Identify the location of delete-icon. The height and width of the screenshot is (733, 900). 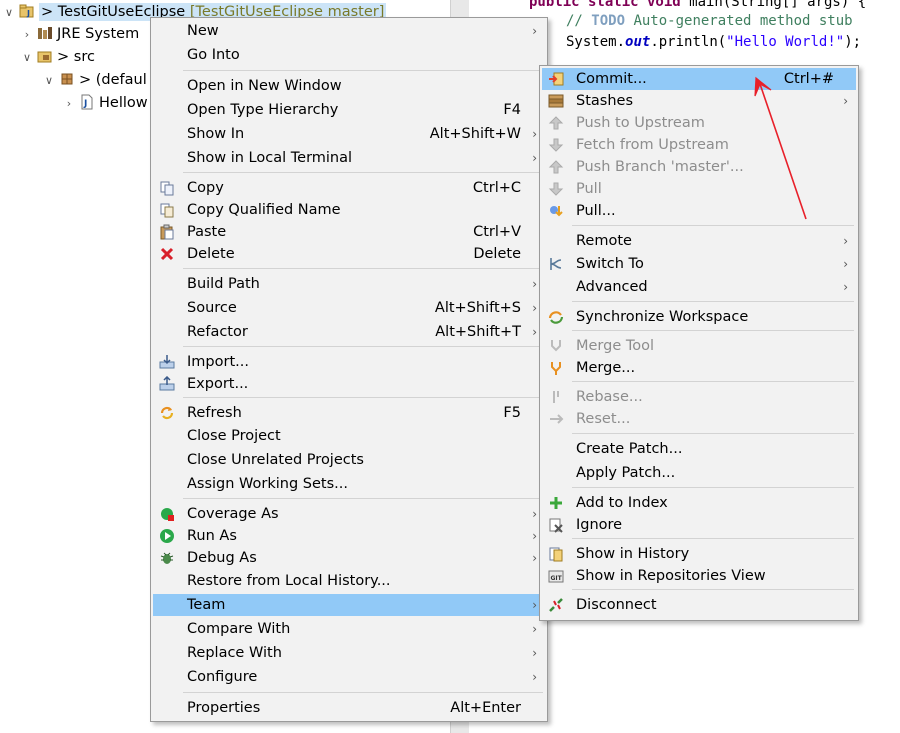
(167, 254).